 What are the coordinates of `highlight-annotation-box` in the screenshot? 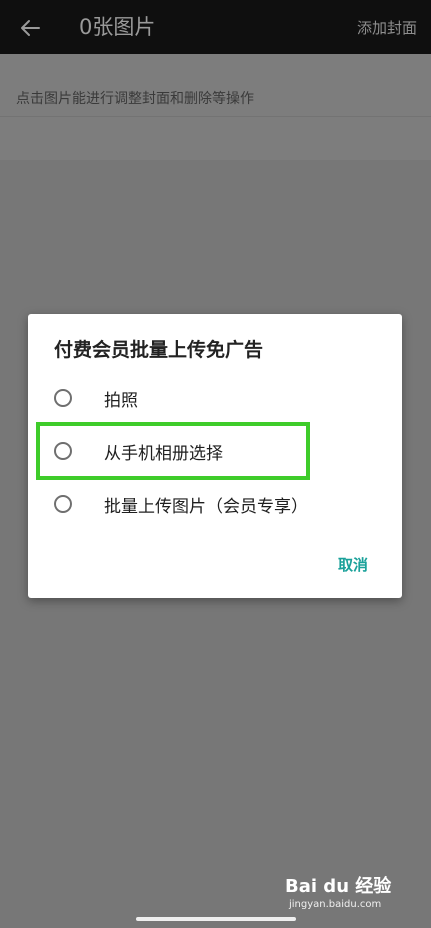 It's located at (173, 451).